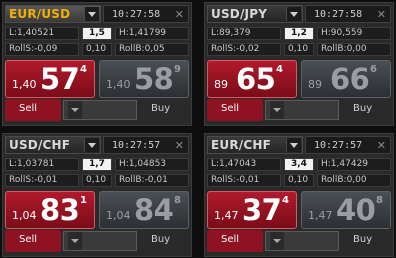 The height and width of the screenshot is (258, 396). I want to click on low-price: L:1,03781, so click(42, 164).